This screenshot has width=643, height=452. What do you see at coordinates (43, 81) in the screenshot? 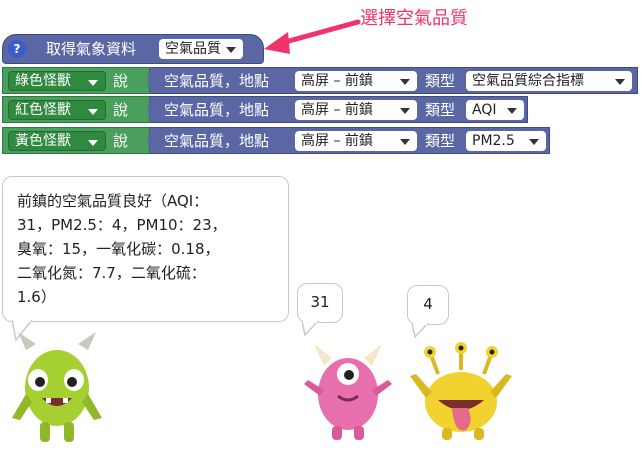
I see `monster-dropdown-value: 綠色怪獸` at bounding box center [43, 81].